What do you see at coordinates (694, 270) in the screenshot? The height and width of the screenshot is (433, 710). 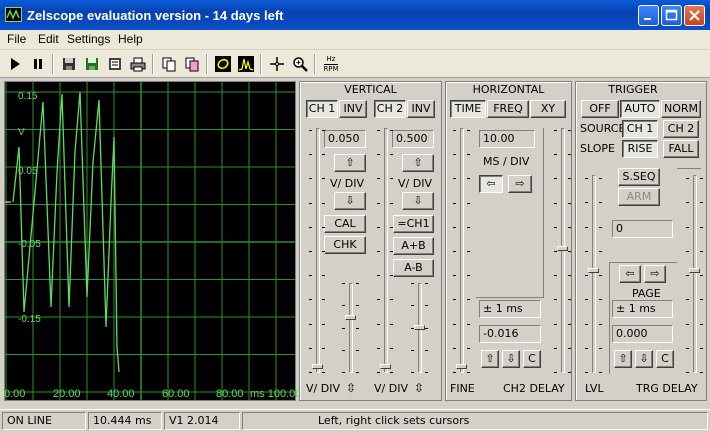 I see `trigger-delay-thumb` at bounding box center [694, 270].